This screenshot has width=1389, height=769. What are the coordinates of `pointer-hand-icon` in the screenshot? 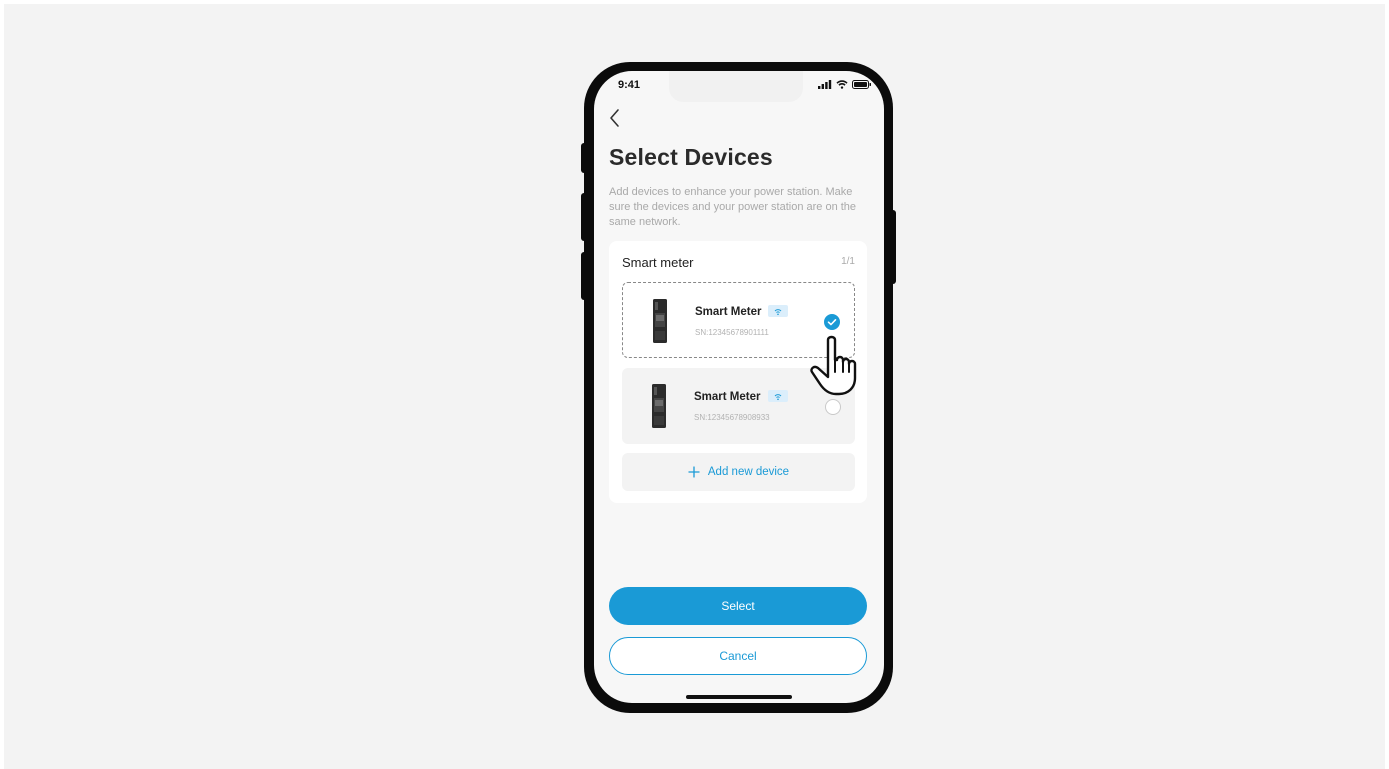 It's located at (833, 365).